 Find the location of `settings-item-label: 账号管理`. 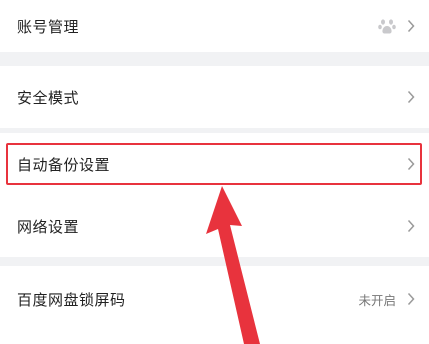

settings-item-label: 账号管理 is located at coordinates (48, 26).